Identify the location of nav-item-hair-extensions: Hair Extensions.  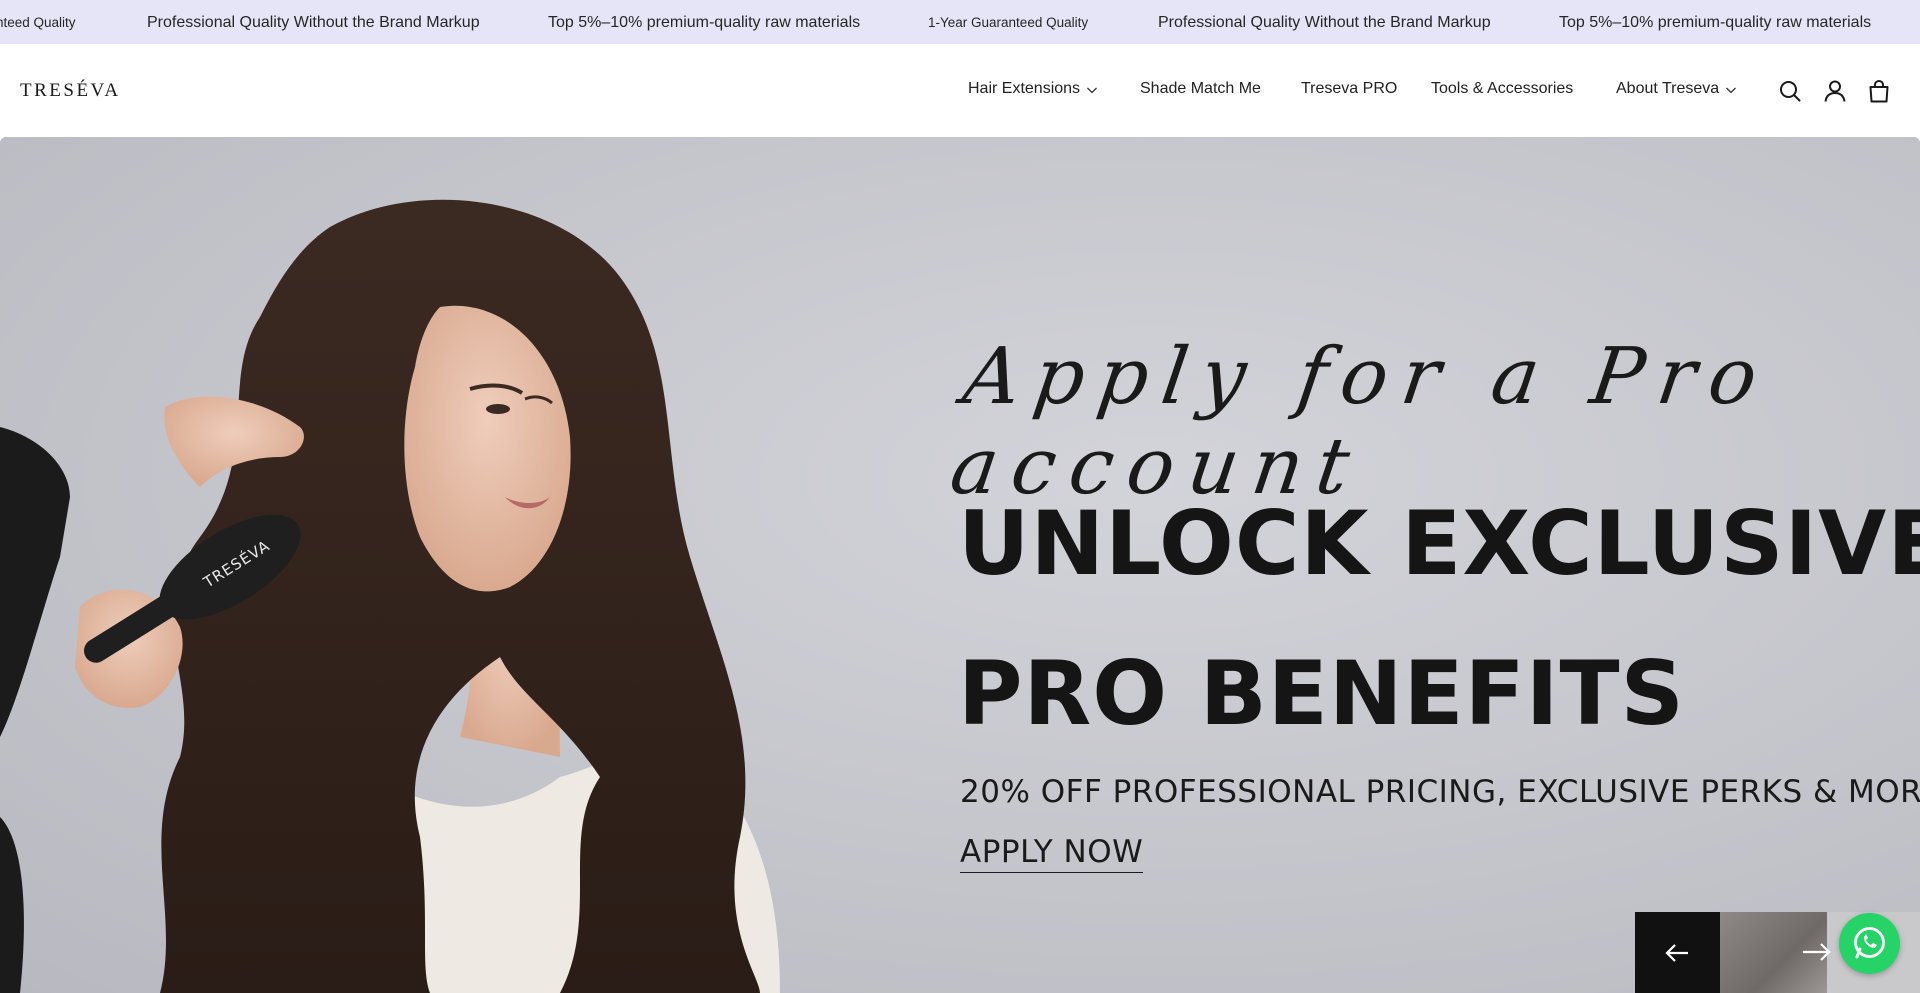
(1033, 89).